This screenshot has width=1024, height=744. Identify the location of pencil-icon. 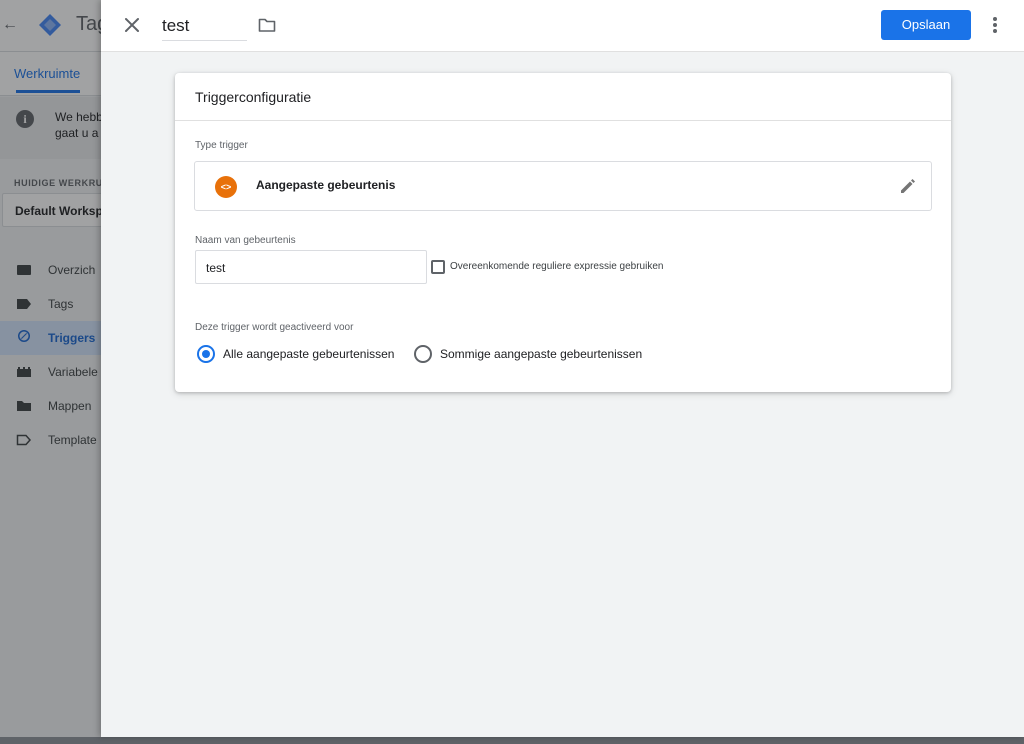
(908, 186).